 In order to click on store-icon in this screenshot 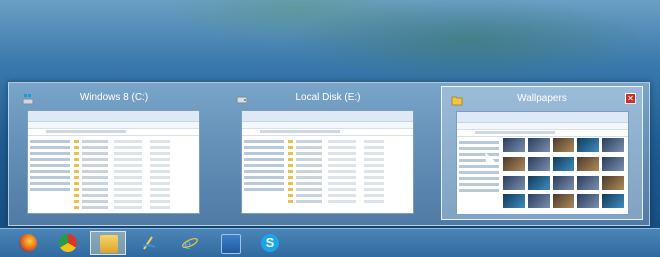, I will do `click(231, 244)`.